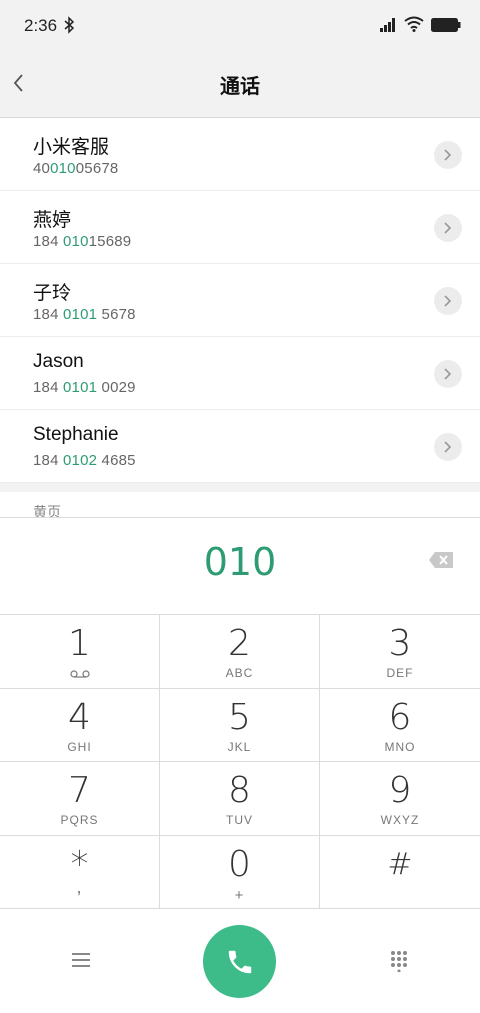  Describe the element at coordinates (240, 446) in the screenshot. I see `contact-row: Stephanie 184 0102 4685` at that location.